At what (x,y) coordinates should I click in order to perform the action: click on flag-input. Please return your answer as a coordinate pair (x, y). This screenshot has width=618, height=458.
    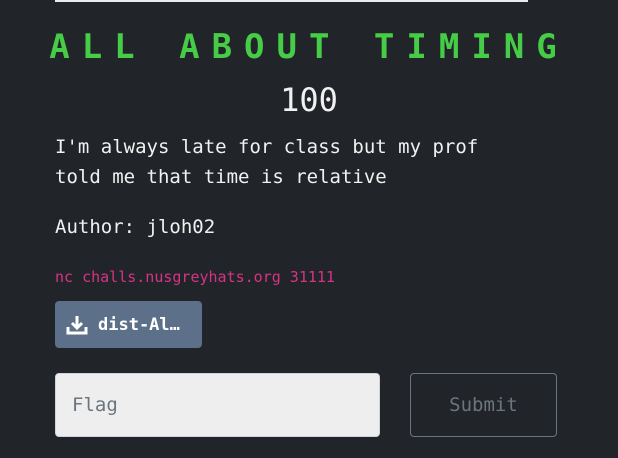
    Looking at the image, I should click on (217, 405).